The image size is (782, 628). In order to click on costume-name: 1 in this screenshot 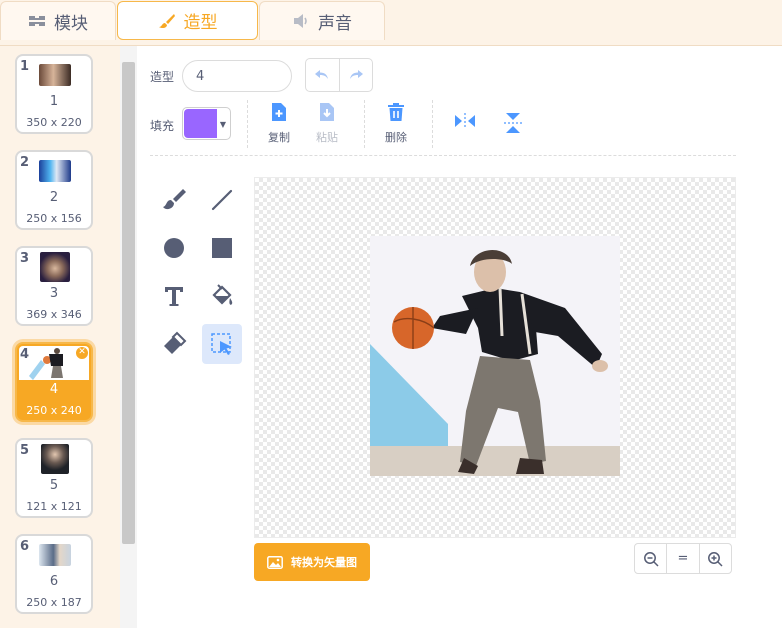, I will do `click(54, 101)`.